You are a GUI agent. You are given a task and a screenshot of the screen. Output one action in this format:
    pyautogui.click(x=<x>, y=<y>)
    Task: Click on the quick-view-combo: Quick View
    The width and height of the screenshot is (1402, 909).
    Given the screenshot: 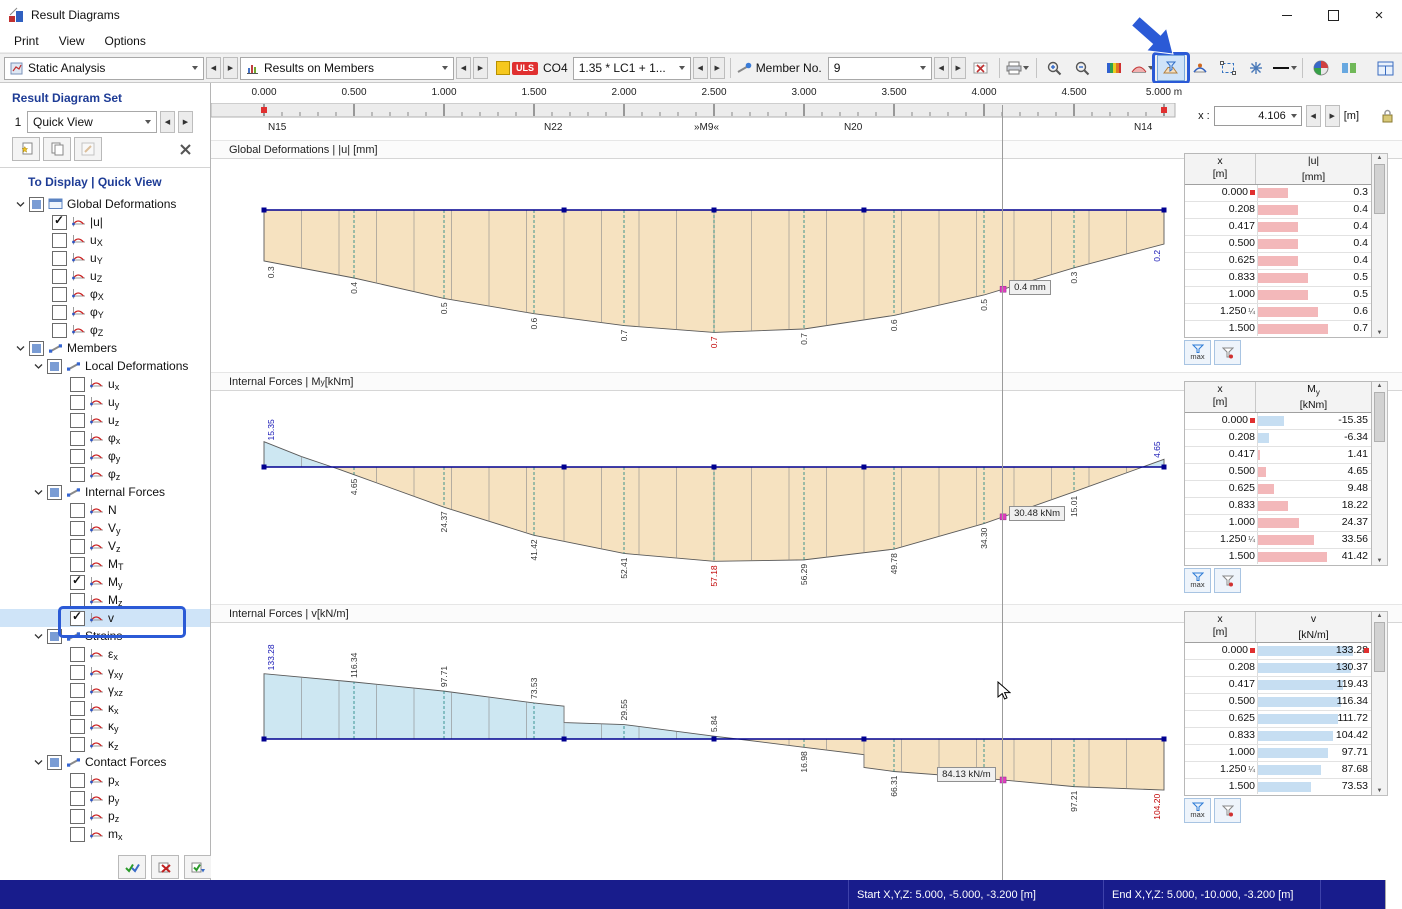 What is the action you would take?
    pyautogui.click(x=92, y=122)
    